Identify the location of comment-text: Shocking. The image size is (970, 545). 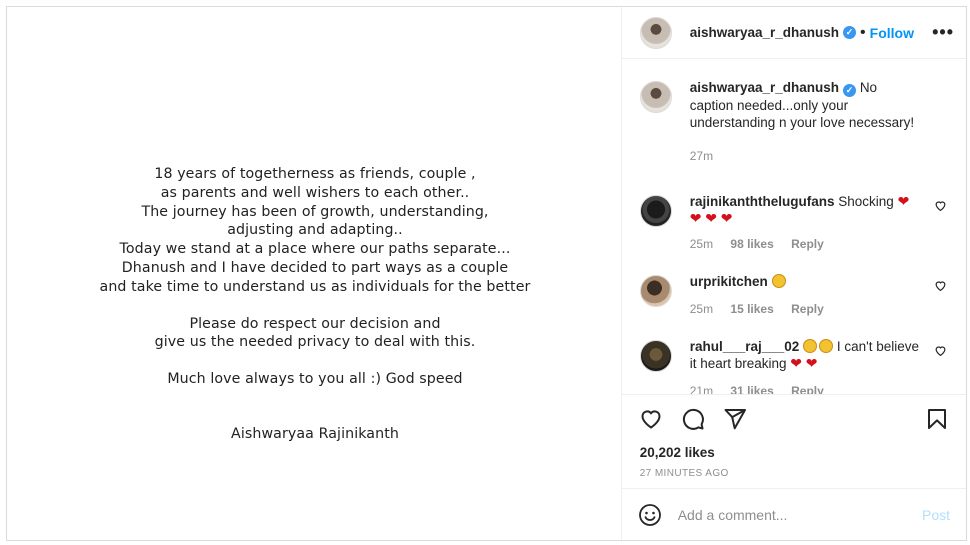
(866, 201).